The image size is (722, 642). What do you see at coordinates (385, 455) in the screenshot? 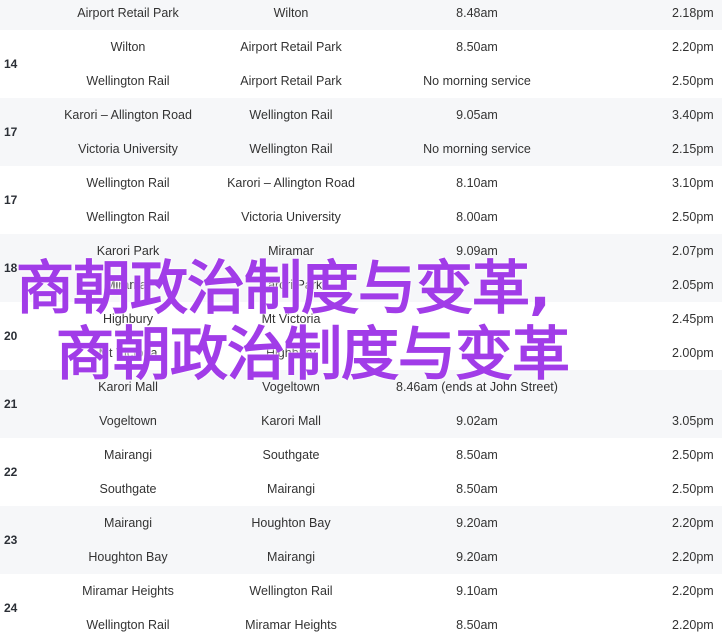
I see `table-row: Mairangi Southgate 8.50am 2.50pm` at bounding box center [385, 455].